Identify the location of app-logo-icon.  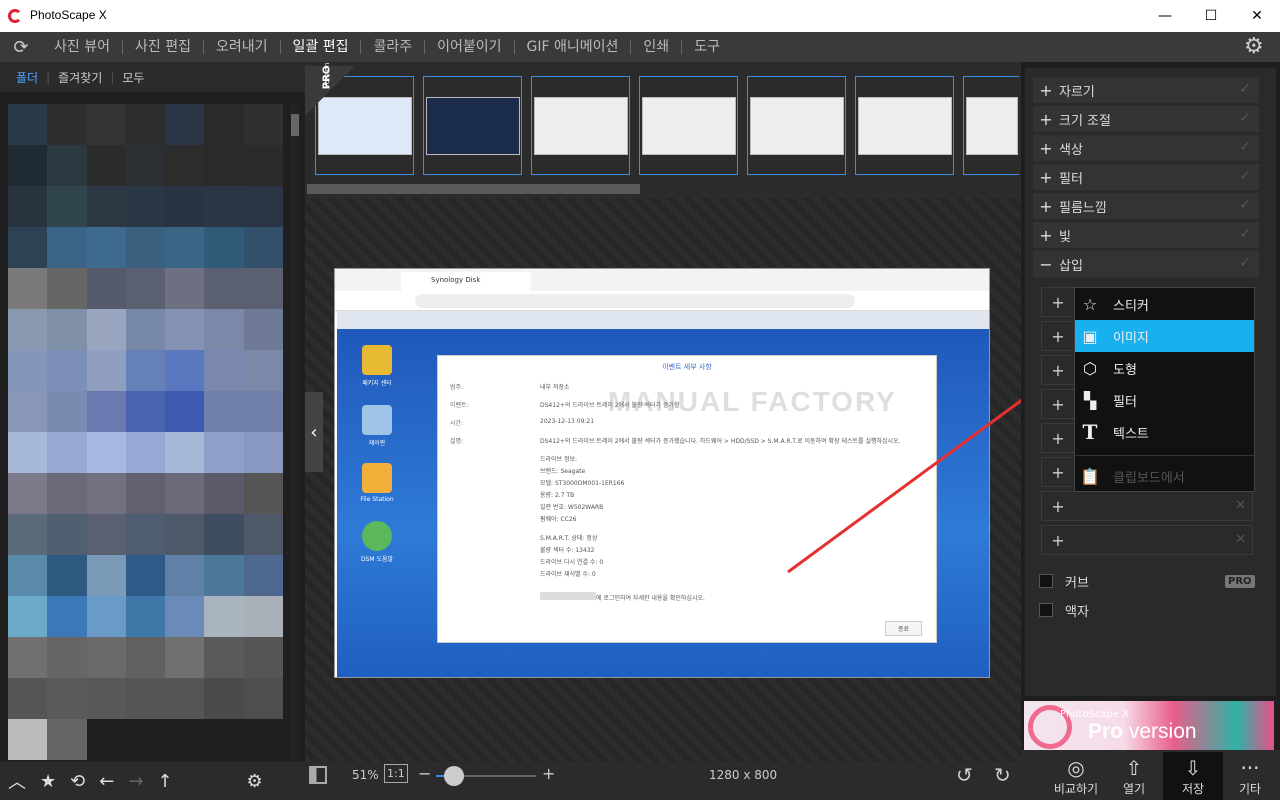
(15, 16).